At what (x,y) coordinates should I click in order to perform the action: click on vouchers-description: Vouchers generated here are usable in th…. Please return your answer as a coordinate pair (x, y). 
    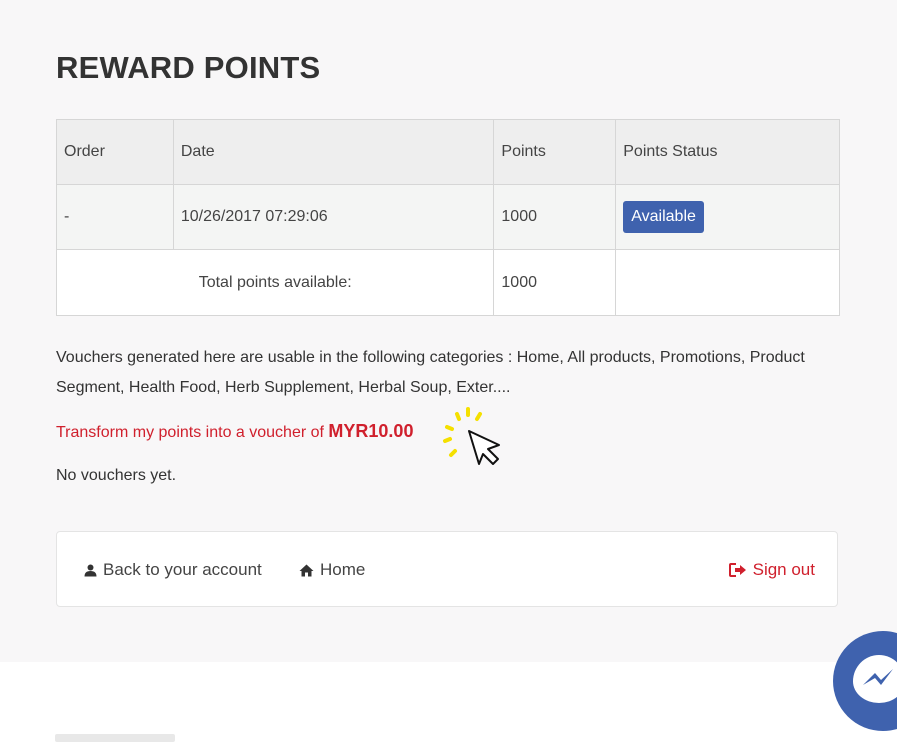
    Looking at the image, I should click on (430, 372).